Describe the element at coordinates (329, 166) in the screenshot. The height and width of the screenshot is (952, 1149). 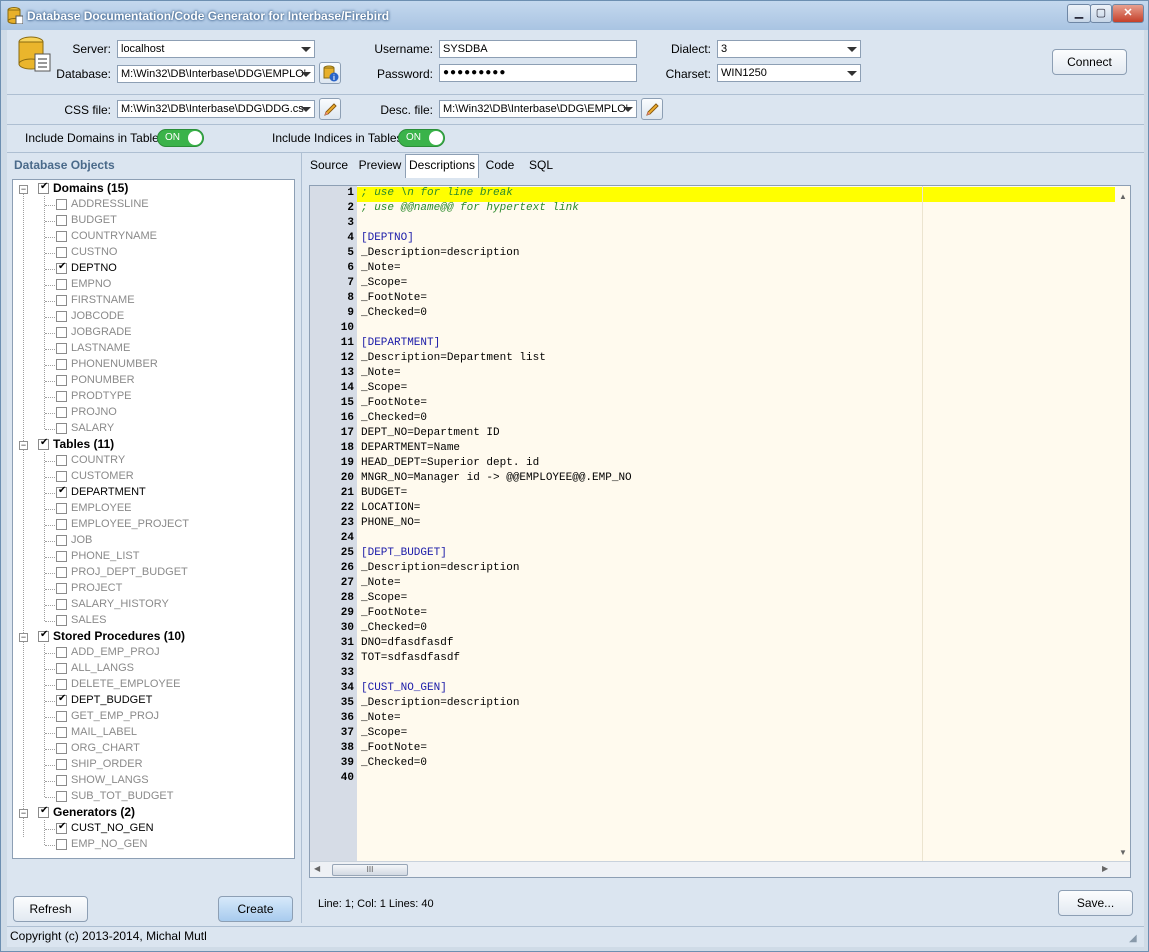
I see `tab-source: Source` at that location.